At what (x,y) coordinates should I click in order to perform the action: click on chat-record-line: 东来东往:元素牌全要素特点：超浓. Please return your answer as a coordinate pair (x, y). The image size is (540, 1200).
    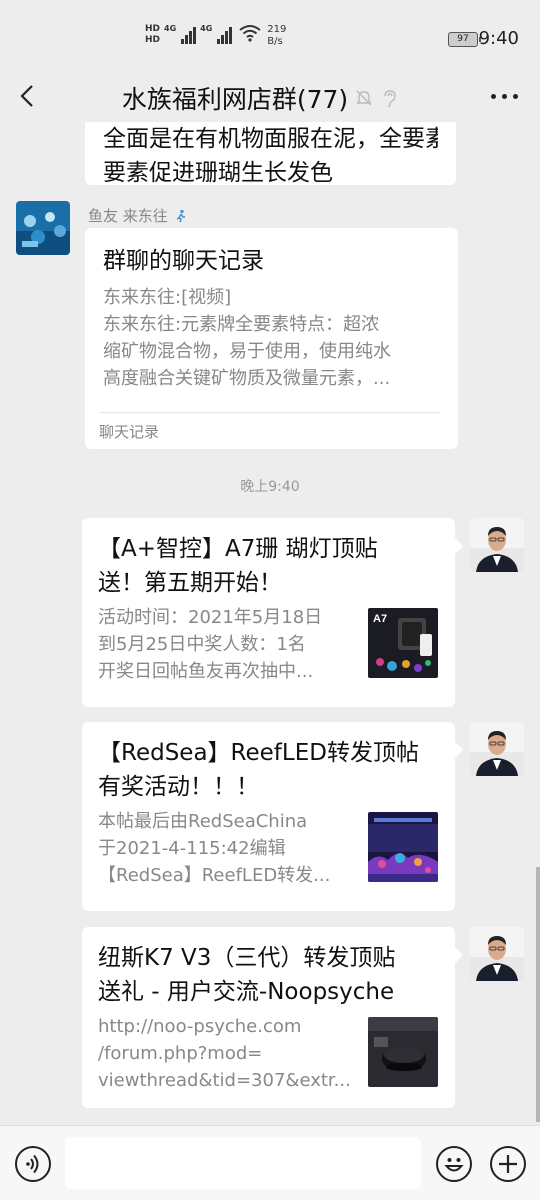
    Looking at the image, I should click on (241, 324).